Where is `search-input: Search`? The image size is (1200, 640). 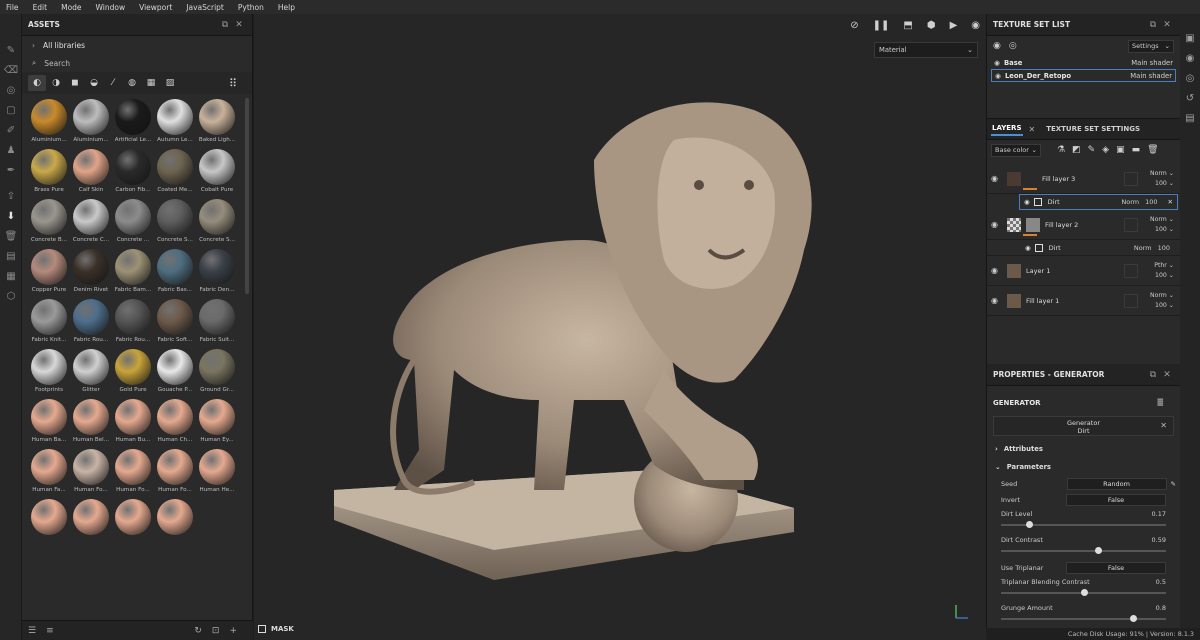 search-input: Search is located at coordinates (57, 63).